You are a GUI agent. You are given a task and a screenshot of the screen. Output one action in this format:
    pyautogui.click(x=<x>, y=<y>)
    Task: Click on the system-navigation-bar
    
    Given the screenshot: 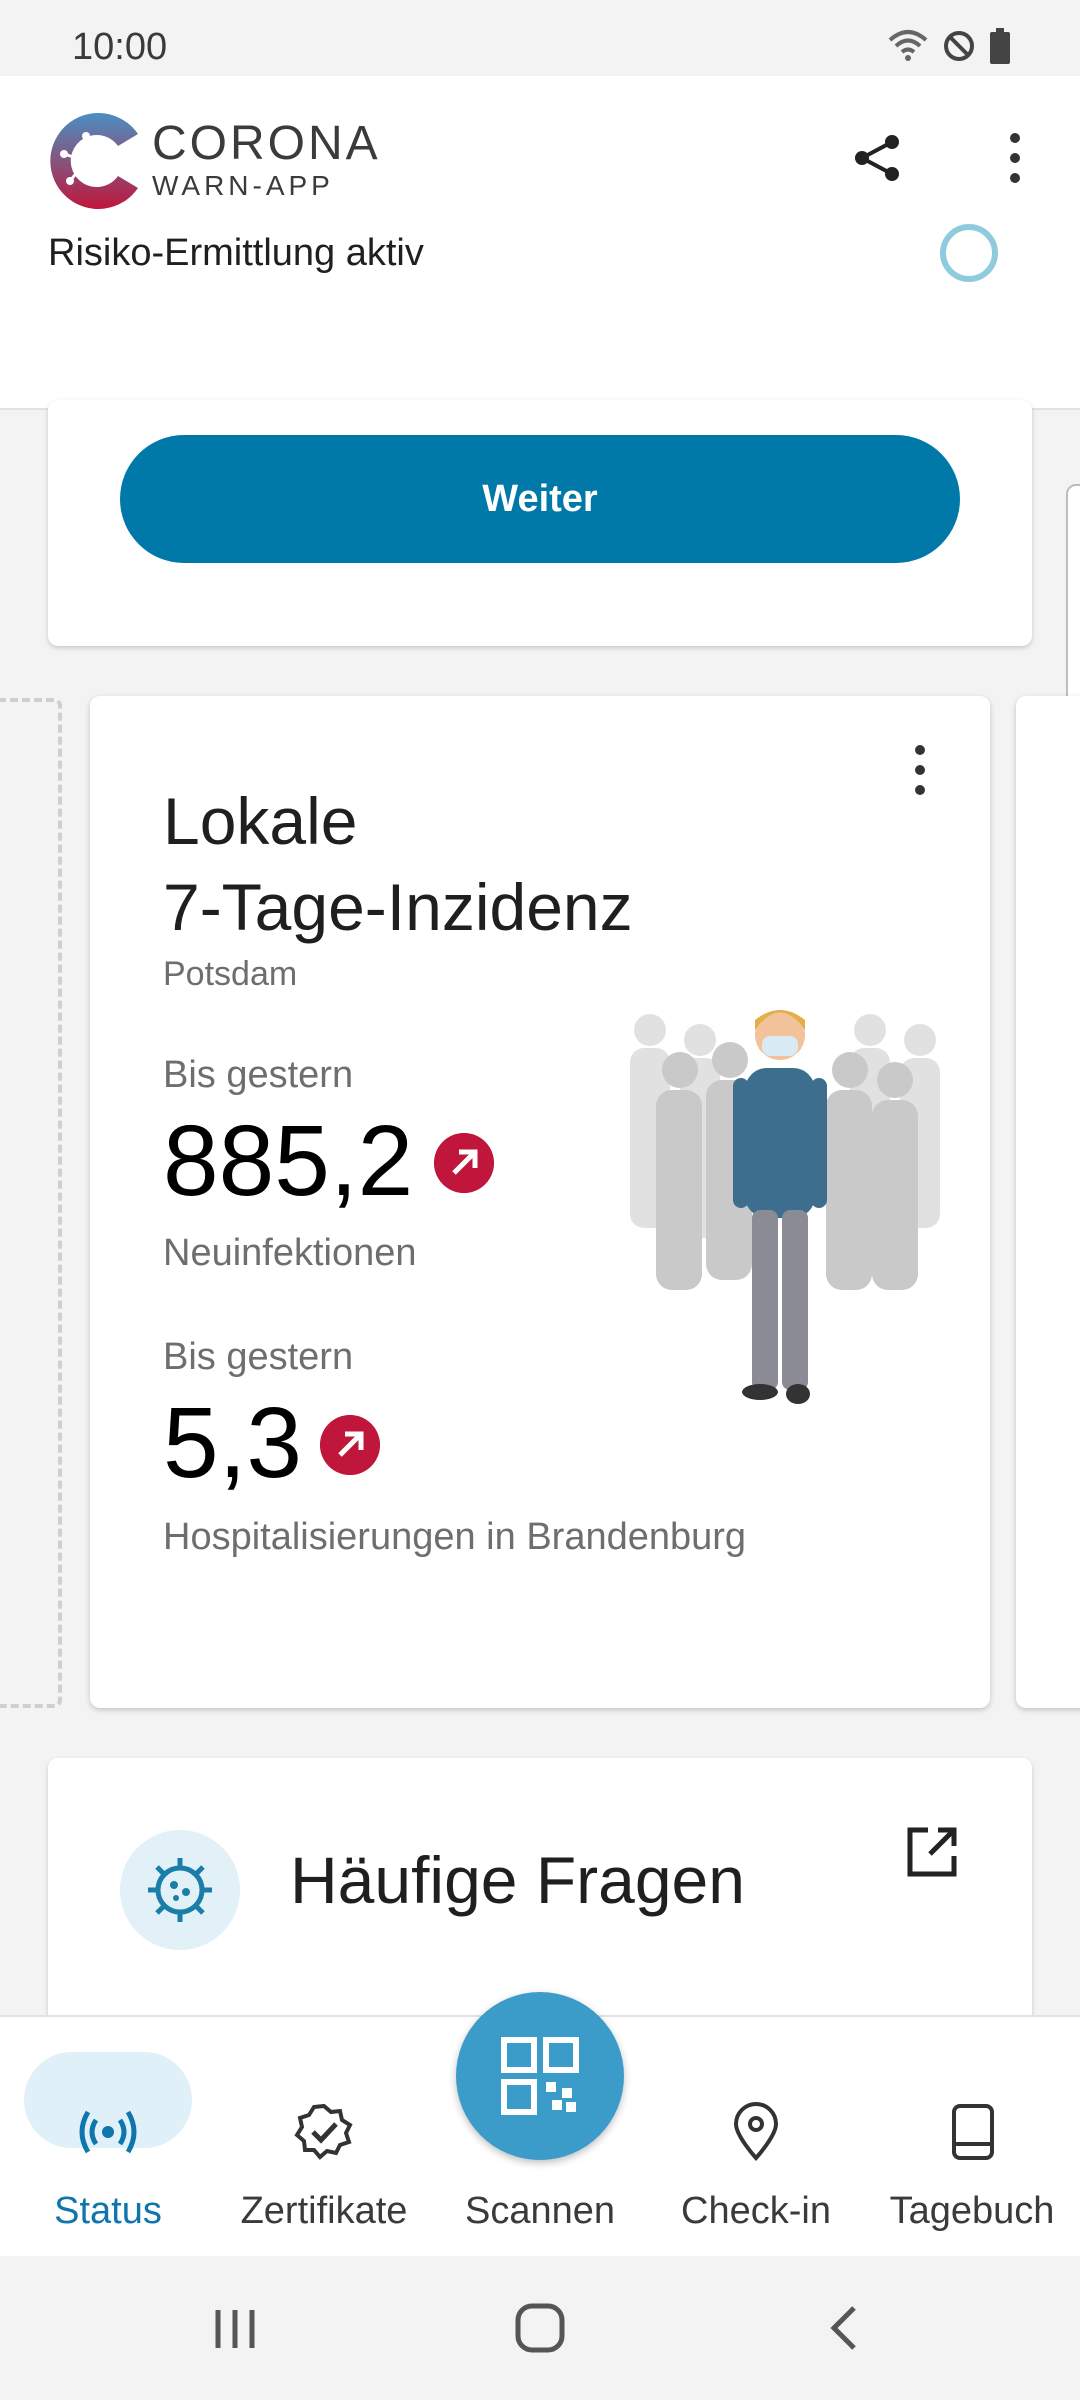 What is the action you would take?
    pyautogui.click(x=540, y=2328)
    